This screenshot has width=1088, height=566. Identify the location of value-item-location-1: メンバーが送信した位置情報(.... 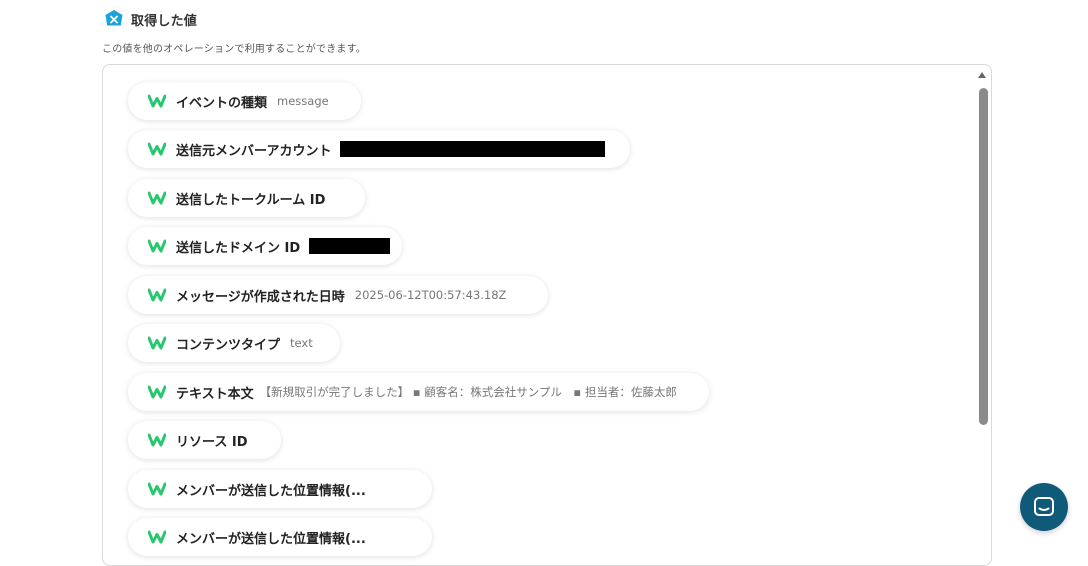
(280, 489).